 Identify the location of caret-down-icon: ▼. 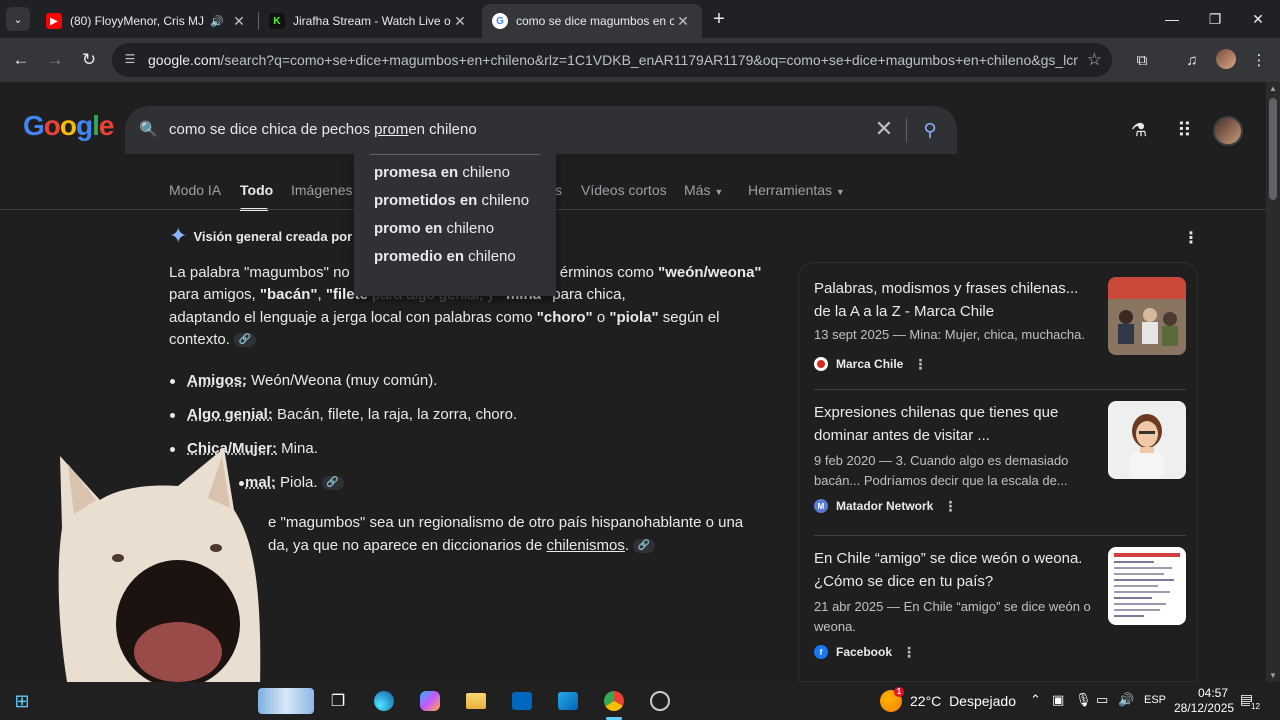
(840, 192).